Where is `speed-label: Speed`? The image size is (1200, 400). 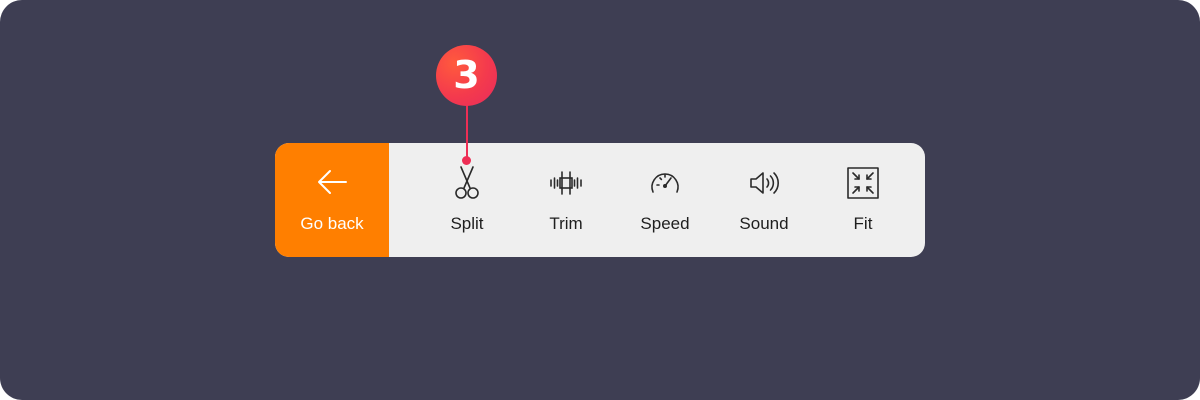 speed-label: Speed is located at coordinates (665, 223).